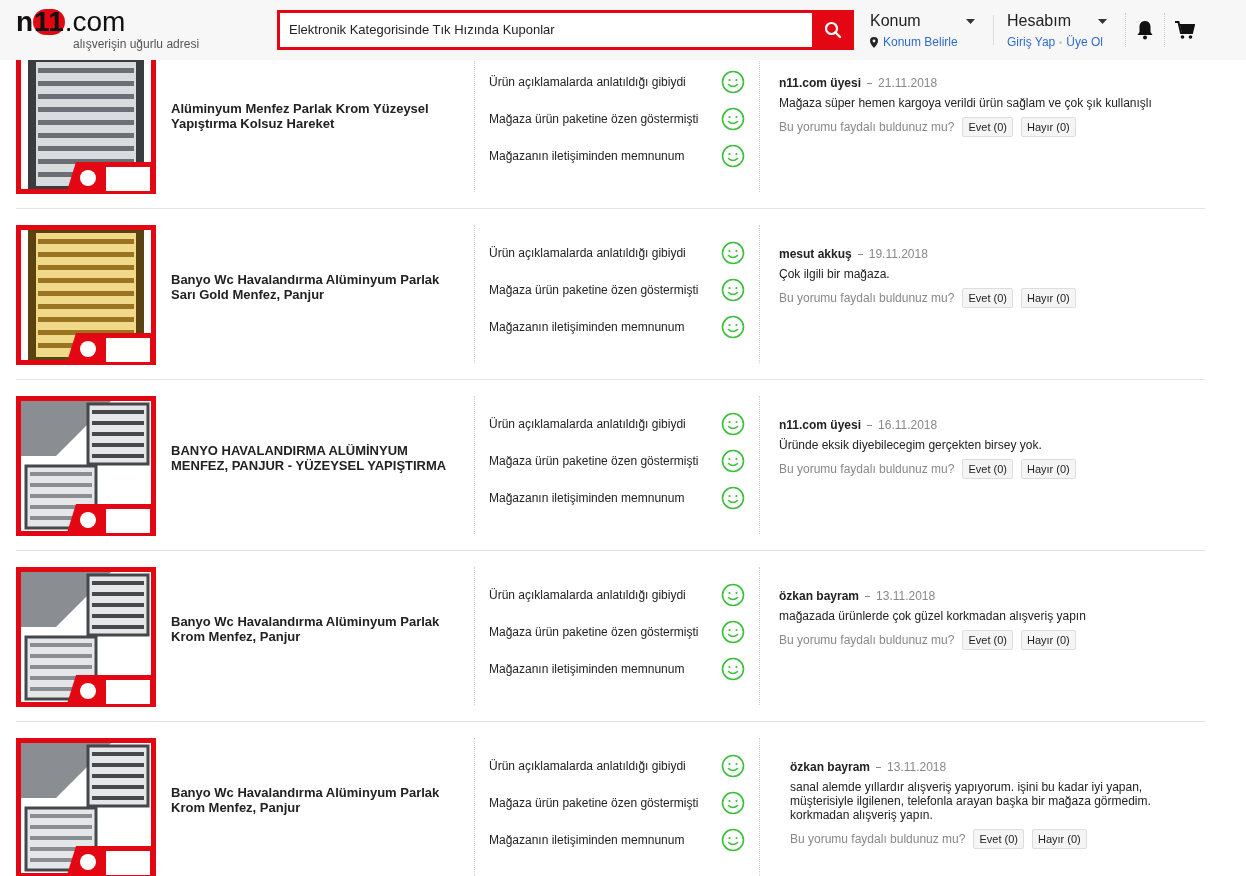 The height and width of the screenshot is (876, 1246). I want to click on account-title: Hesabım, so click(1039, 21).